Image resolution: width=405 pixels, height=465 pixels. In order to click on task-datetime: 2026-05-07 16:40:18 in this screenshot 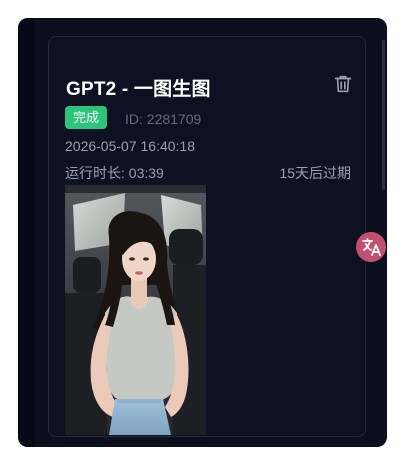, I will do `click(130, 146)`.